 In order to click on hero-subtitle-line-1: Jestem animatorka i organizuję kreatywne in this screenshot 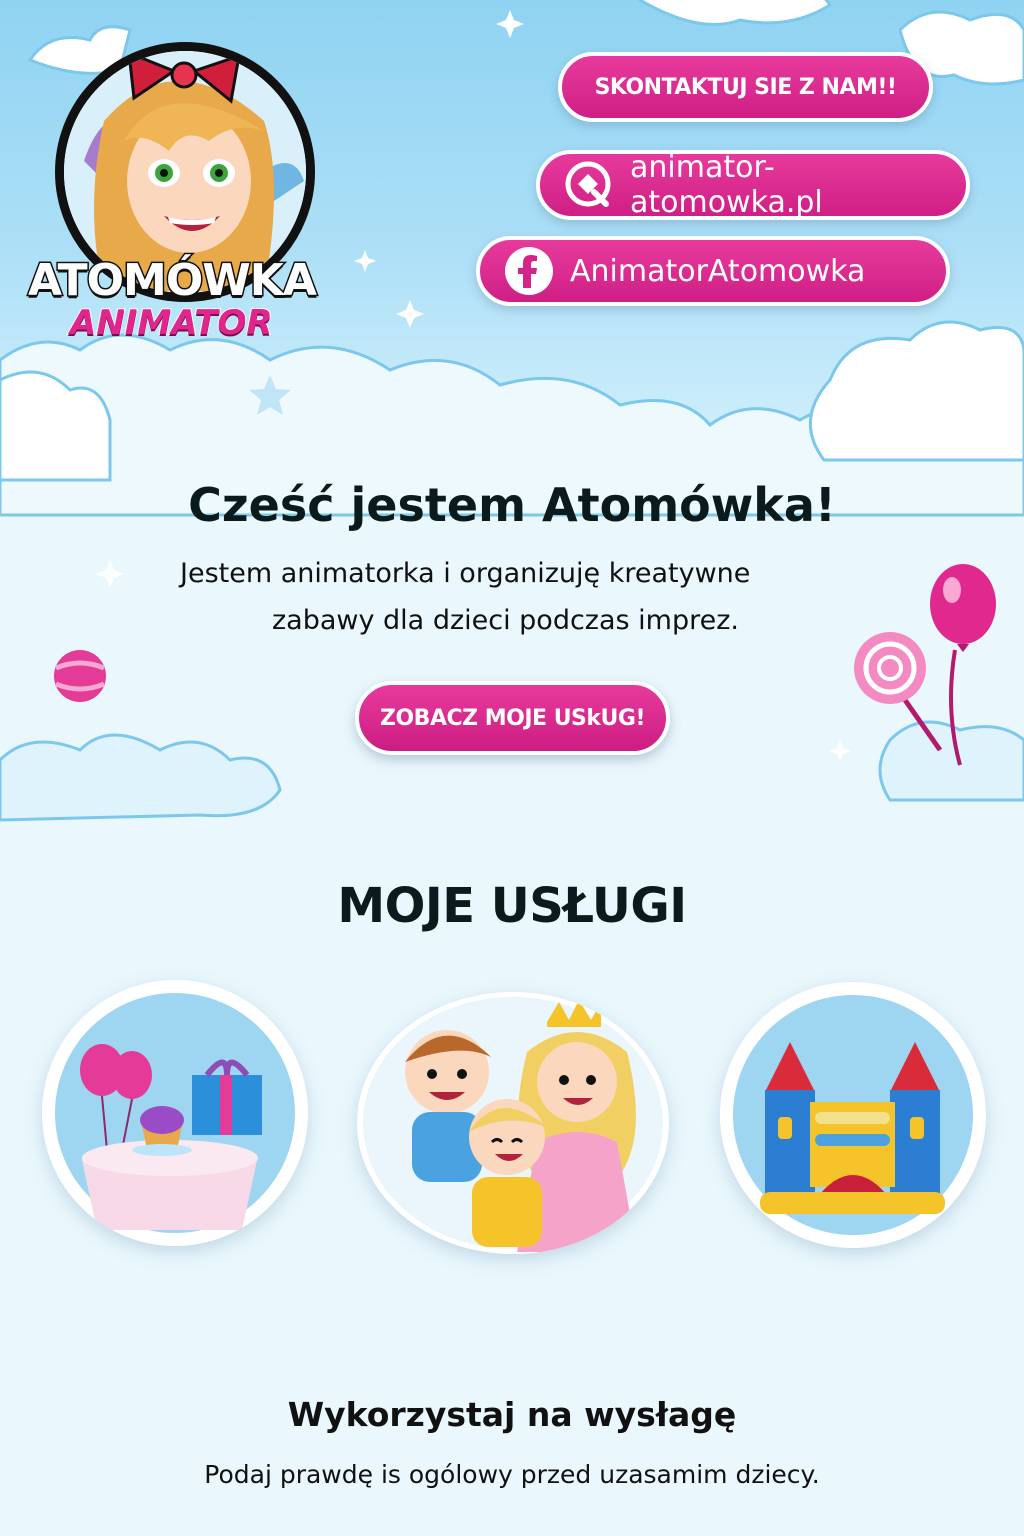, I will do `click(465, 573)`.